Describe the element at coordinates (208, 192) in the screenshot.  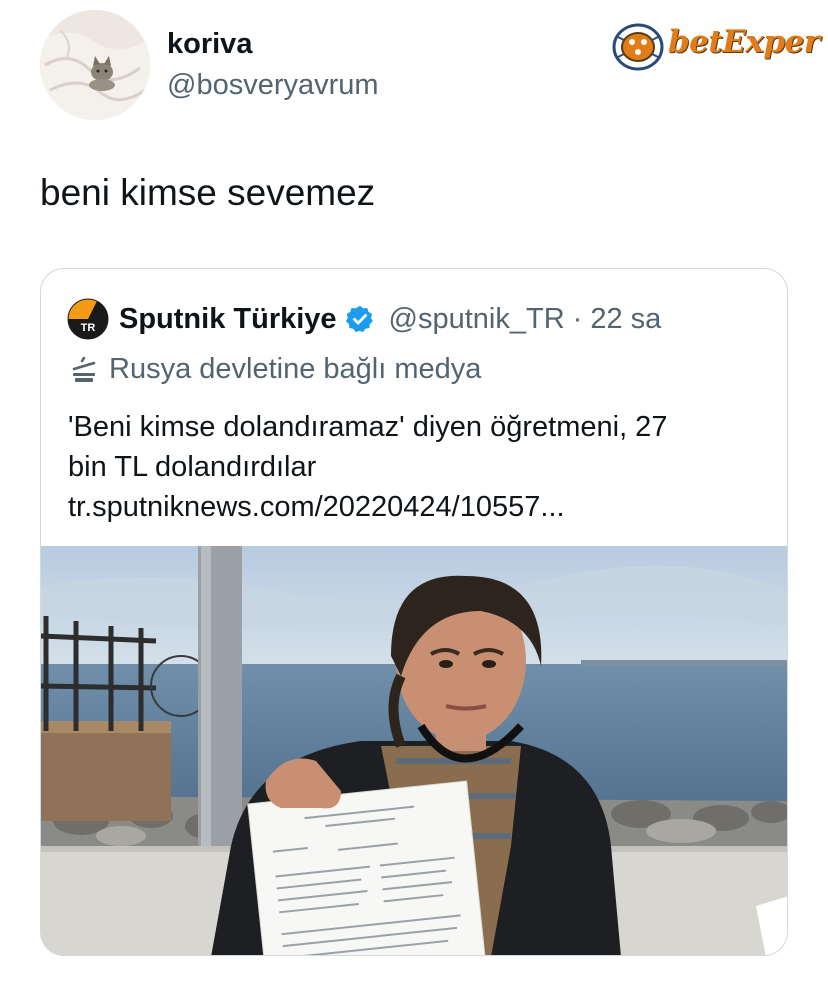
I see `tweet-text: beni kimse sevemez` at that location.